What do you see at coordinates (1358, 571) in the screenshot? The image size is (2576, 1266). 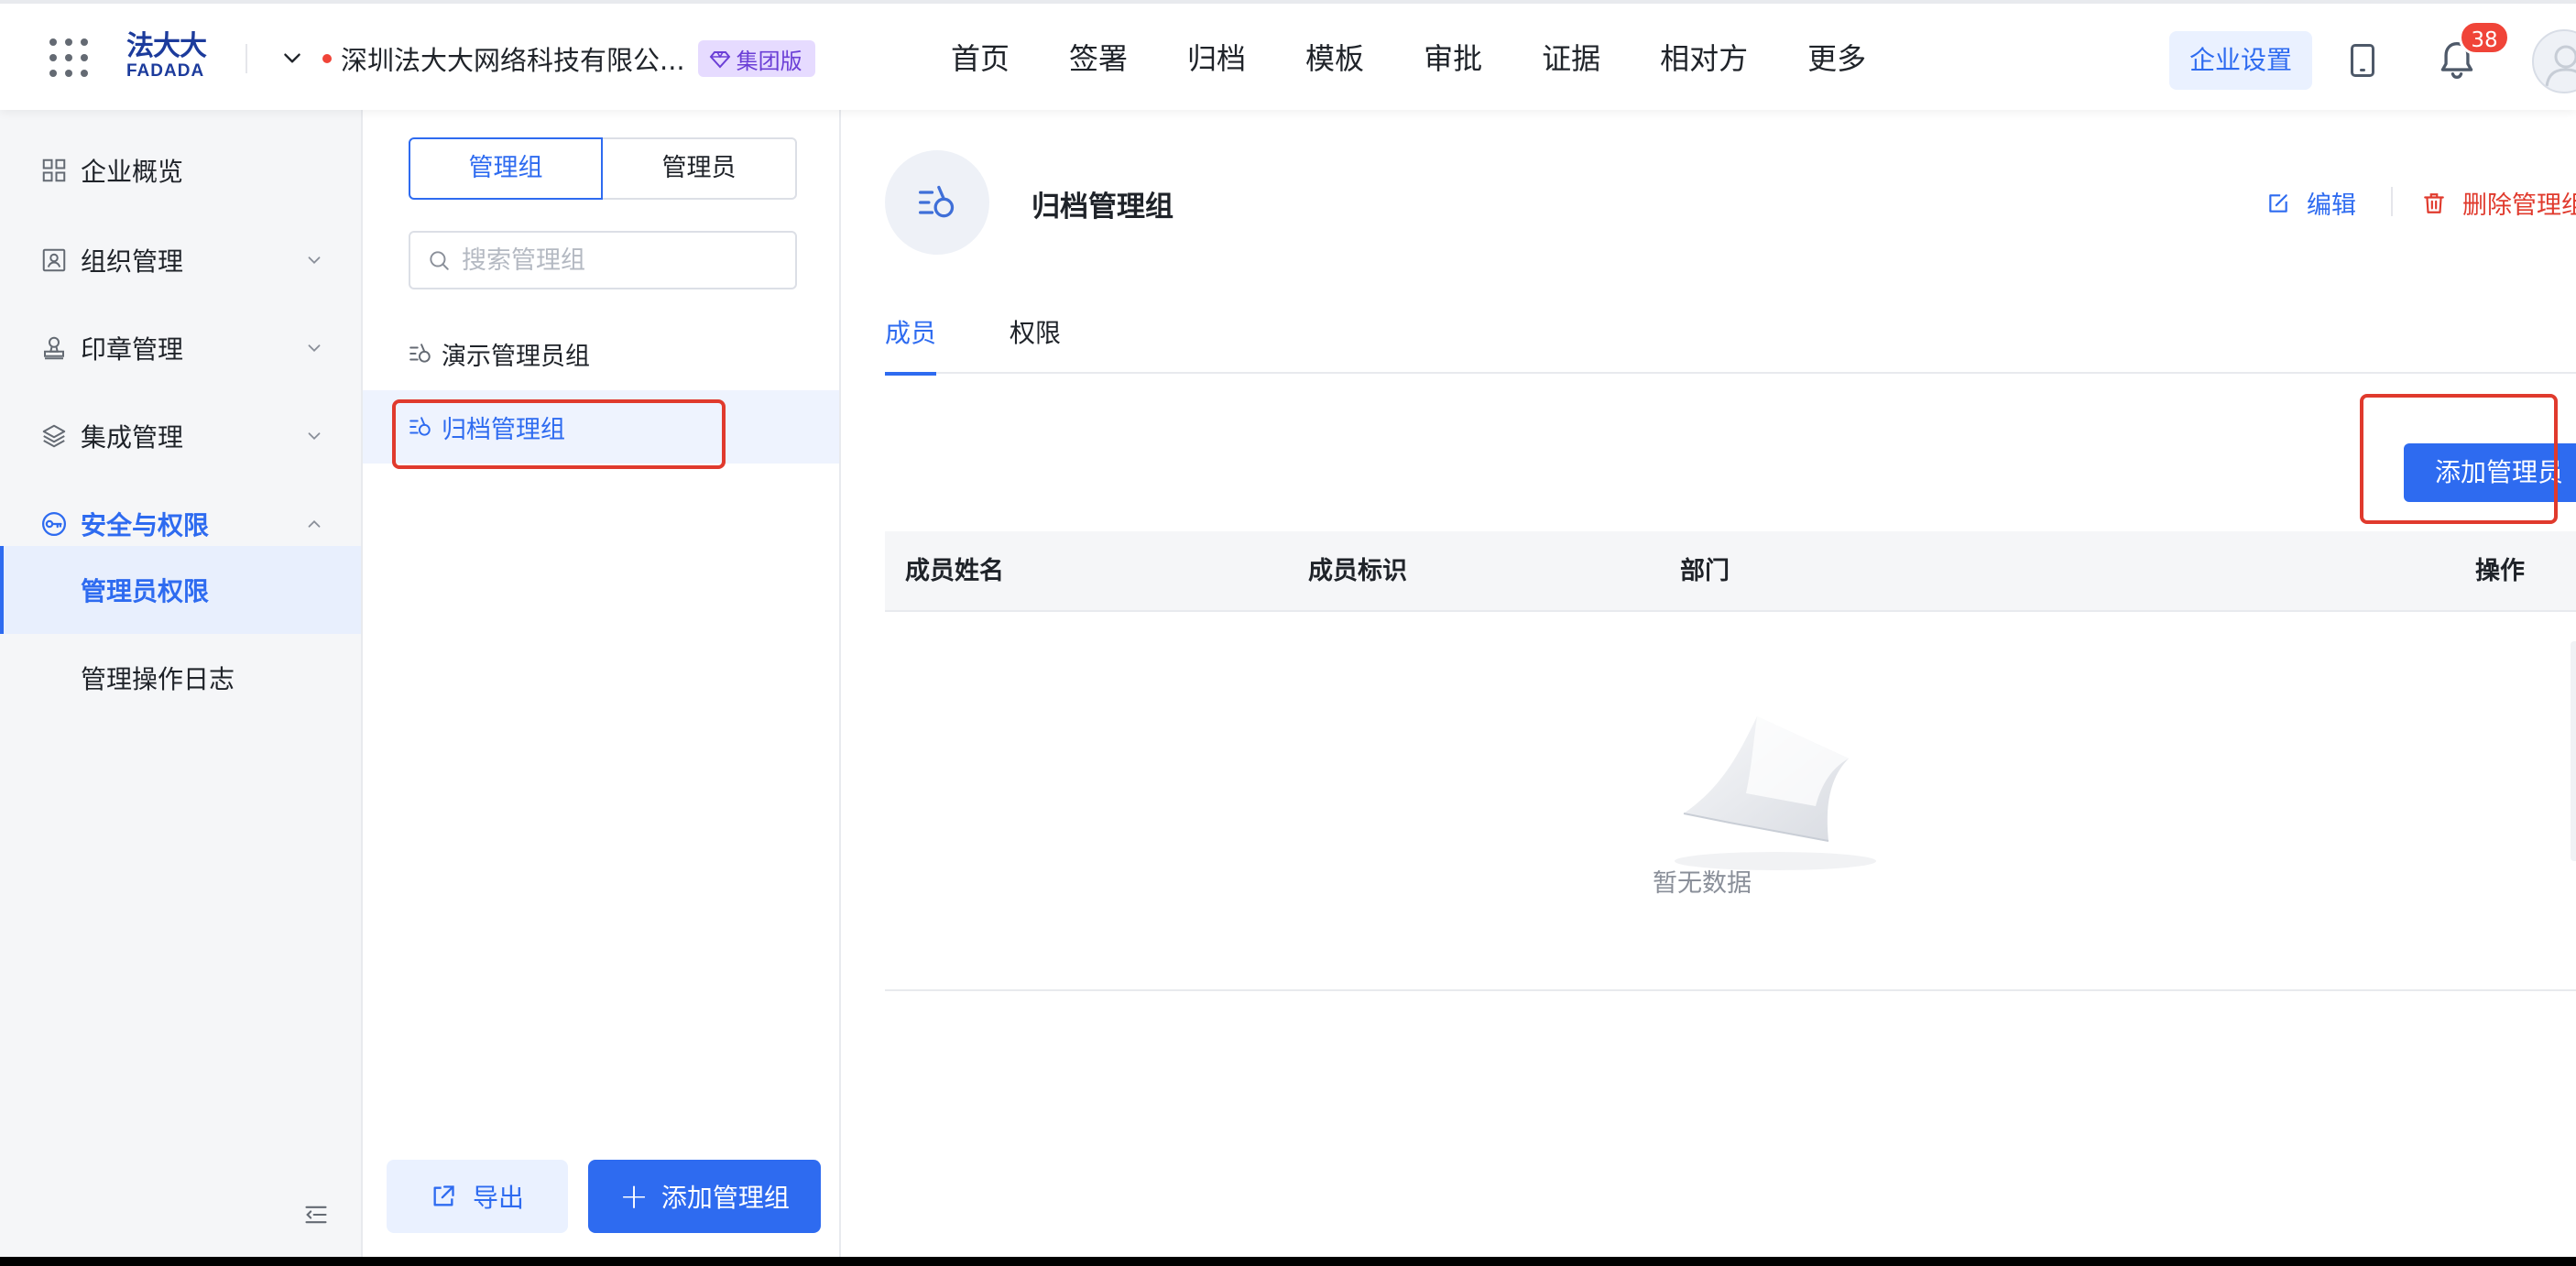 I see `column-header-identifier: 成员标识` at bounding box center [1358, 571].